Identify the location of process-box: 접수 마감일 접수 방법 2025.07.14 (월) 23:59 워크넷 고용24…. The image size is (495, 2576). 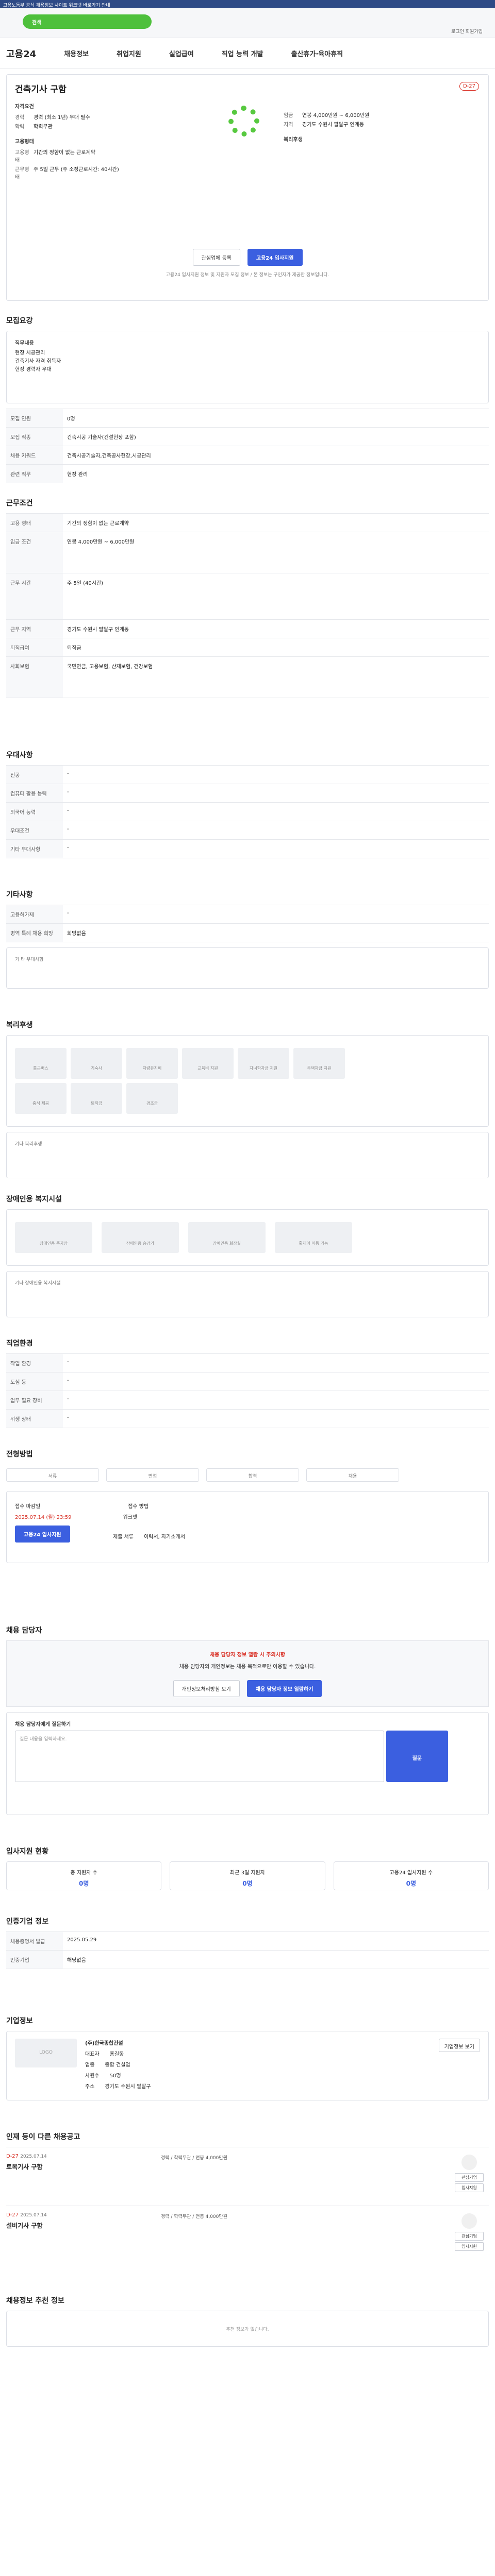
(247, 1527).